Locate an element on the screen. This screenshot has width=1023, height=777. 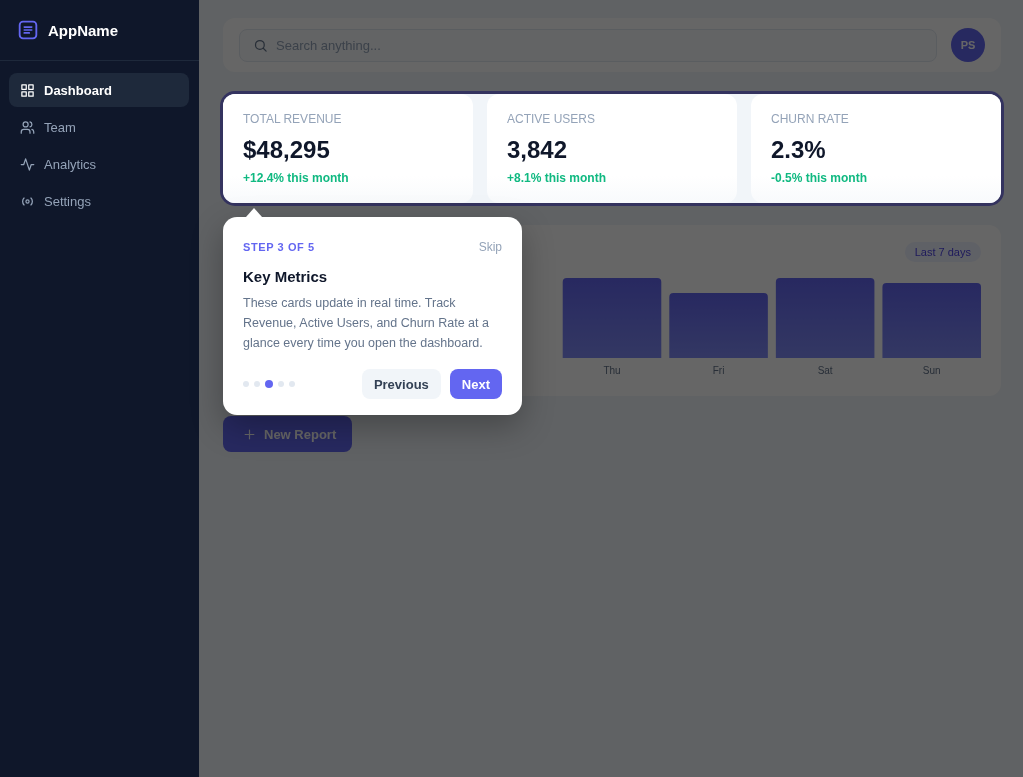
stat-value: $48,295 is located at coordinates (287, 150).